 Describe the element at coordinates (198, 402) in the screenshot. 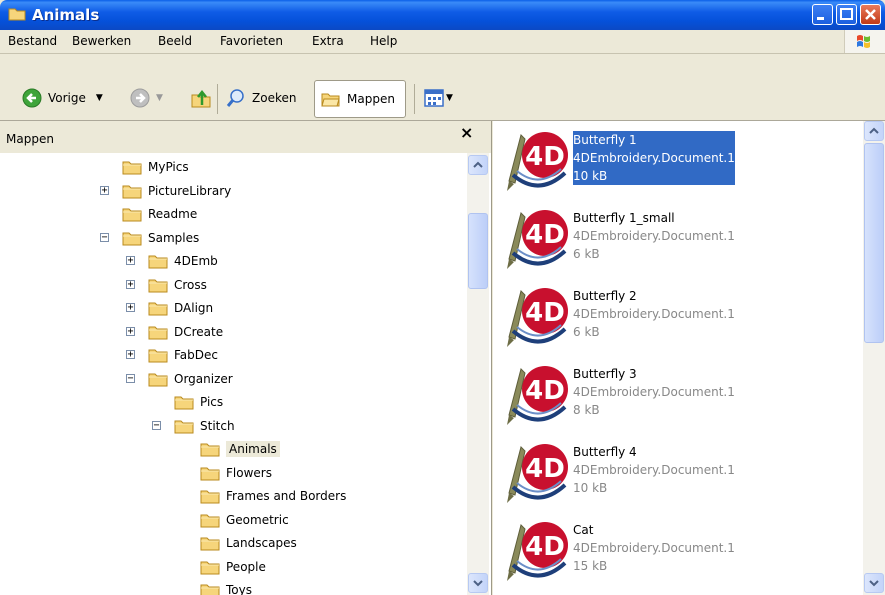

I see `tree-item: Pics` at that location.